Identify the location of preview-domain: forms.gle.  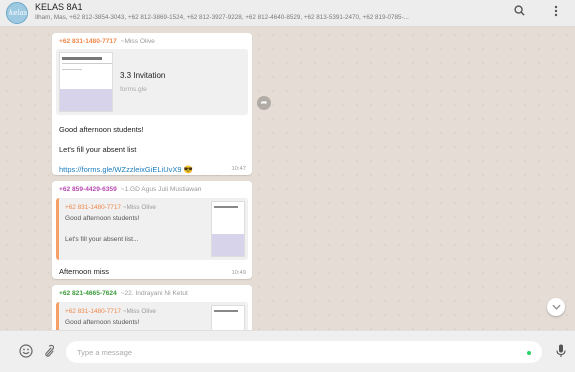
(133, 89).